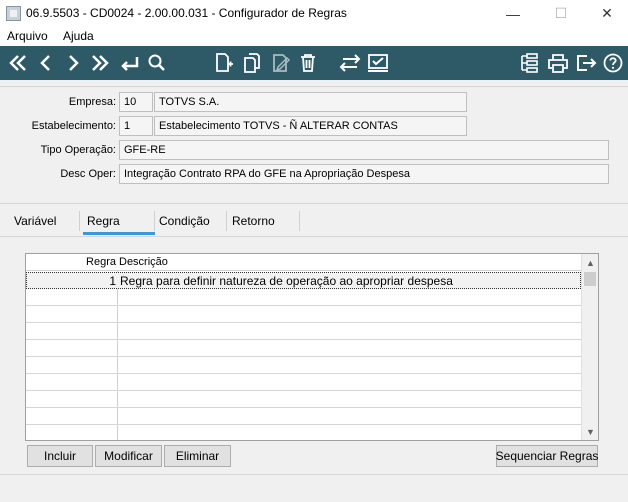 The height and width of the screenshot is (502, 628). What do you see at coordinates (561, 13) in the screenshot?
I see `maximize-button: ☐` at bounding box center [561, 13].